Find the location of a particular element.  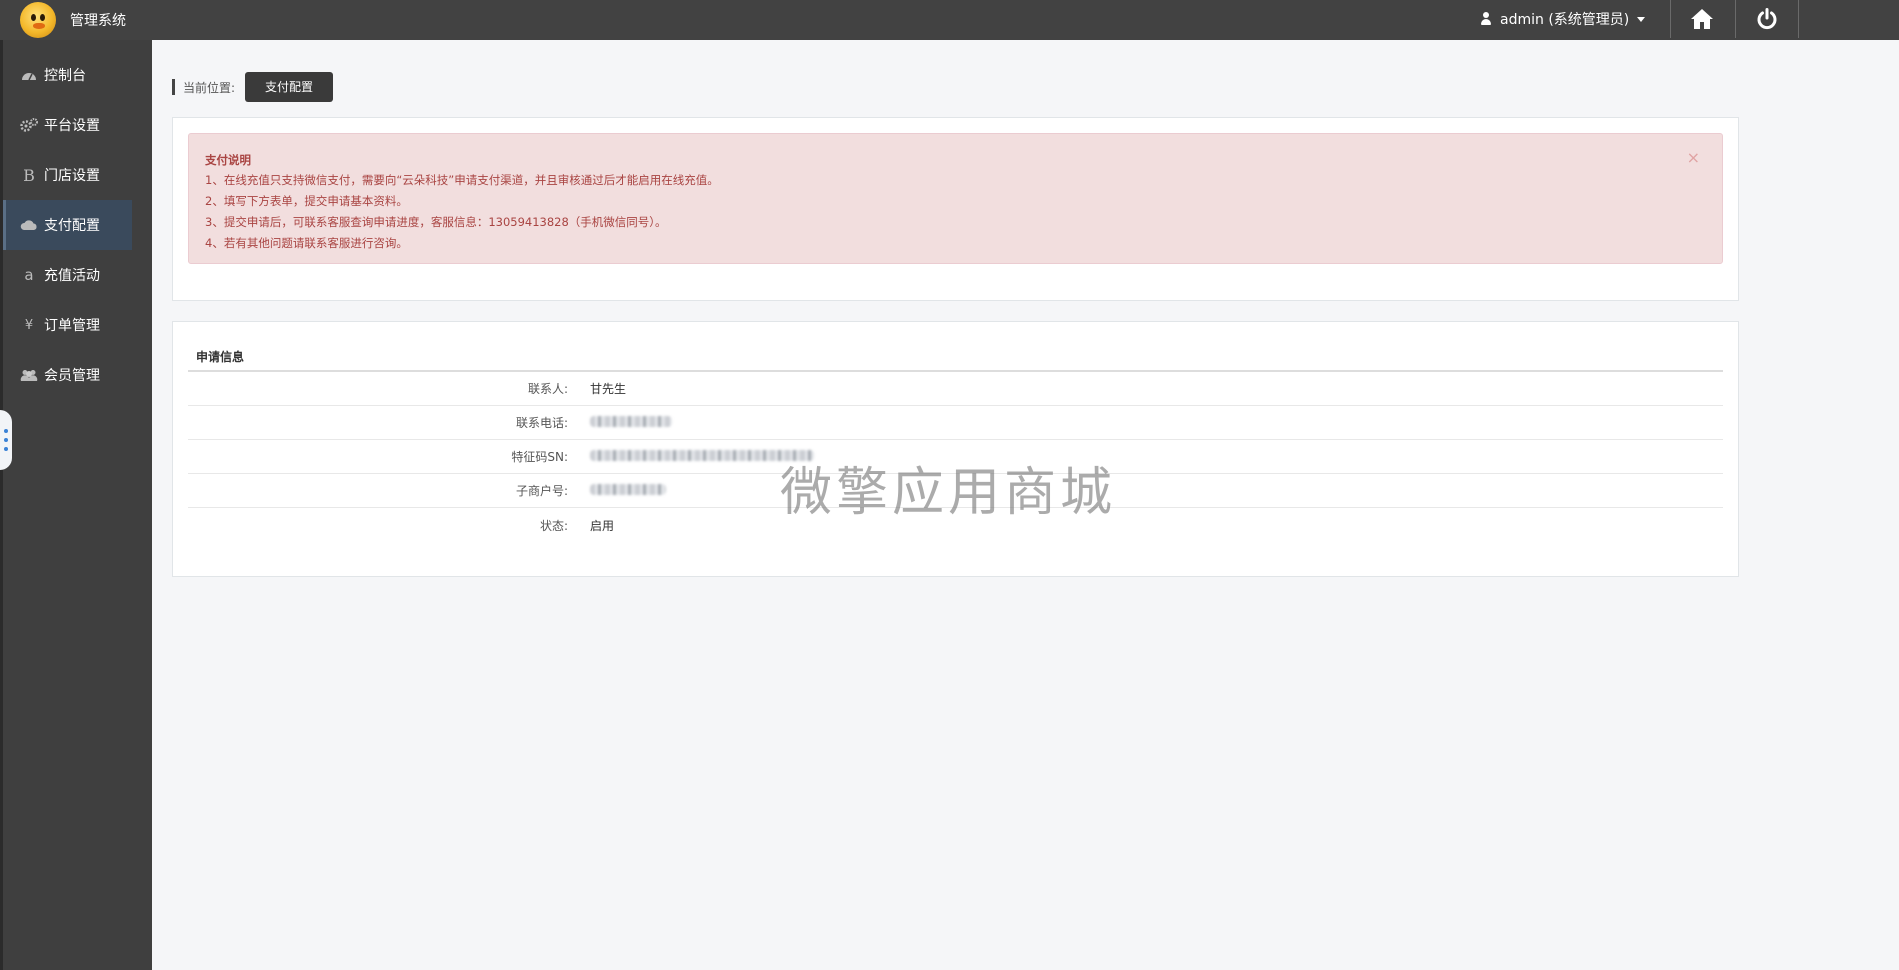

sidebar-item-store-settings: B 门店设置 is located at coordinates (77, 175).